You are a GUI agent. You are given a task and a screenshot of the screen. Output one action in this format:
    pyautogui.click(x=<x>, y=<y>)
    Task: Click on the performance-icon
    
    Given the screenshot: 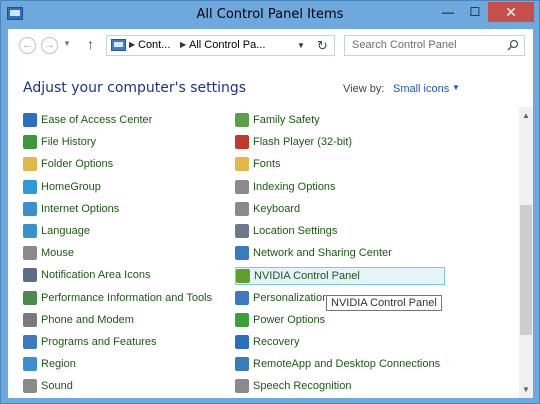 What is the action you would take?
    pyautogui.click(x=30, y=297)
    